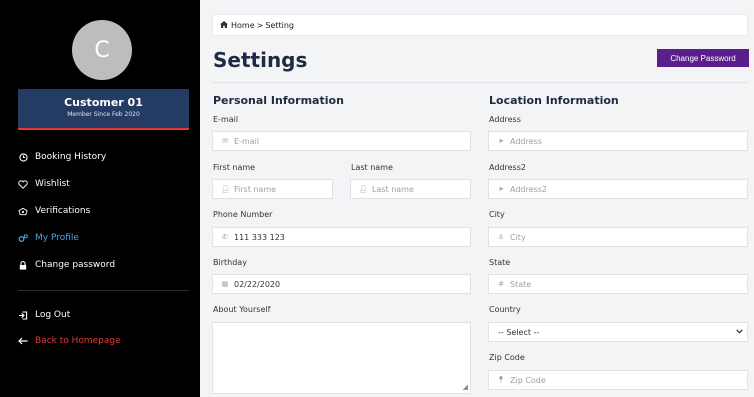 The width and height of the screenshot is (754, 397). Describe the element at coordinates (554, 100) in the screenshot. I see `location-information-title: Location Information` at that location.